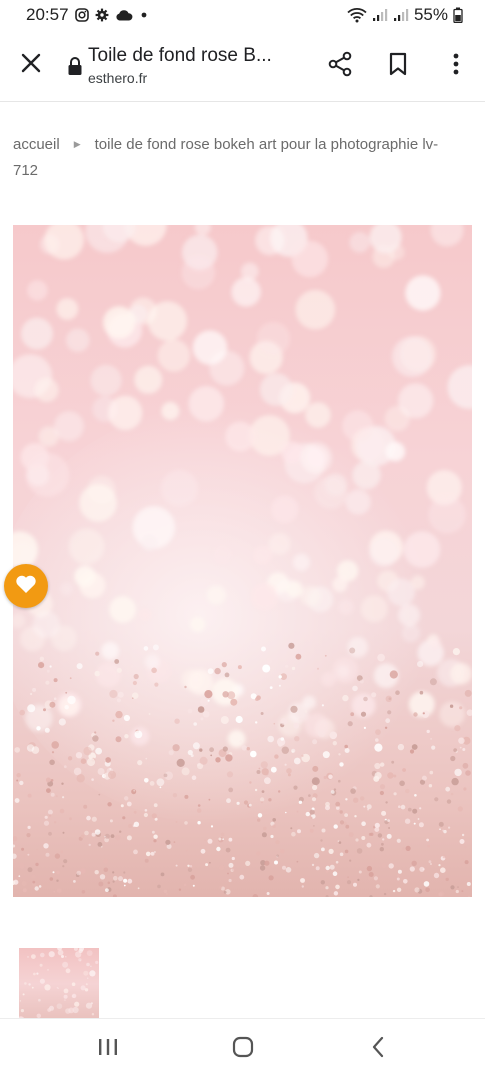 This screenshot has width=485, height=1080. I want to click on more-vert-icon, so click(456, 66).